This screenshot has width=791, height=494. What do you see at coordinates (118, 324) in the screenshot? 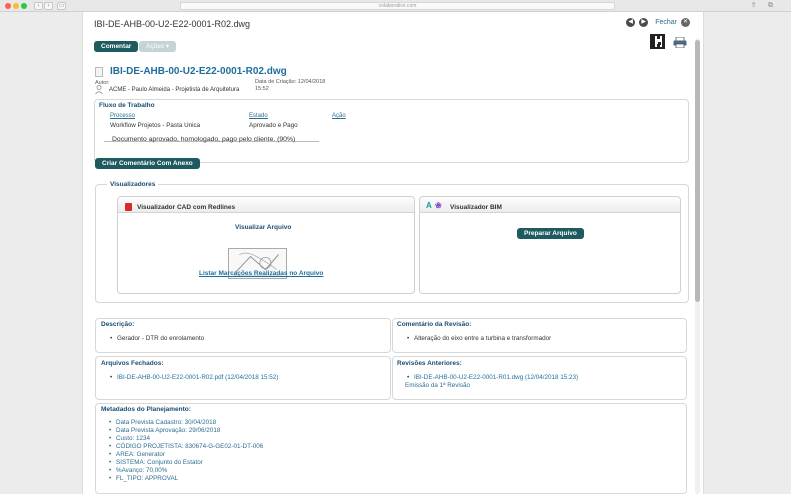
I see `description-title: Descrição:` at bounding box center [118, 324].